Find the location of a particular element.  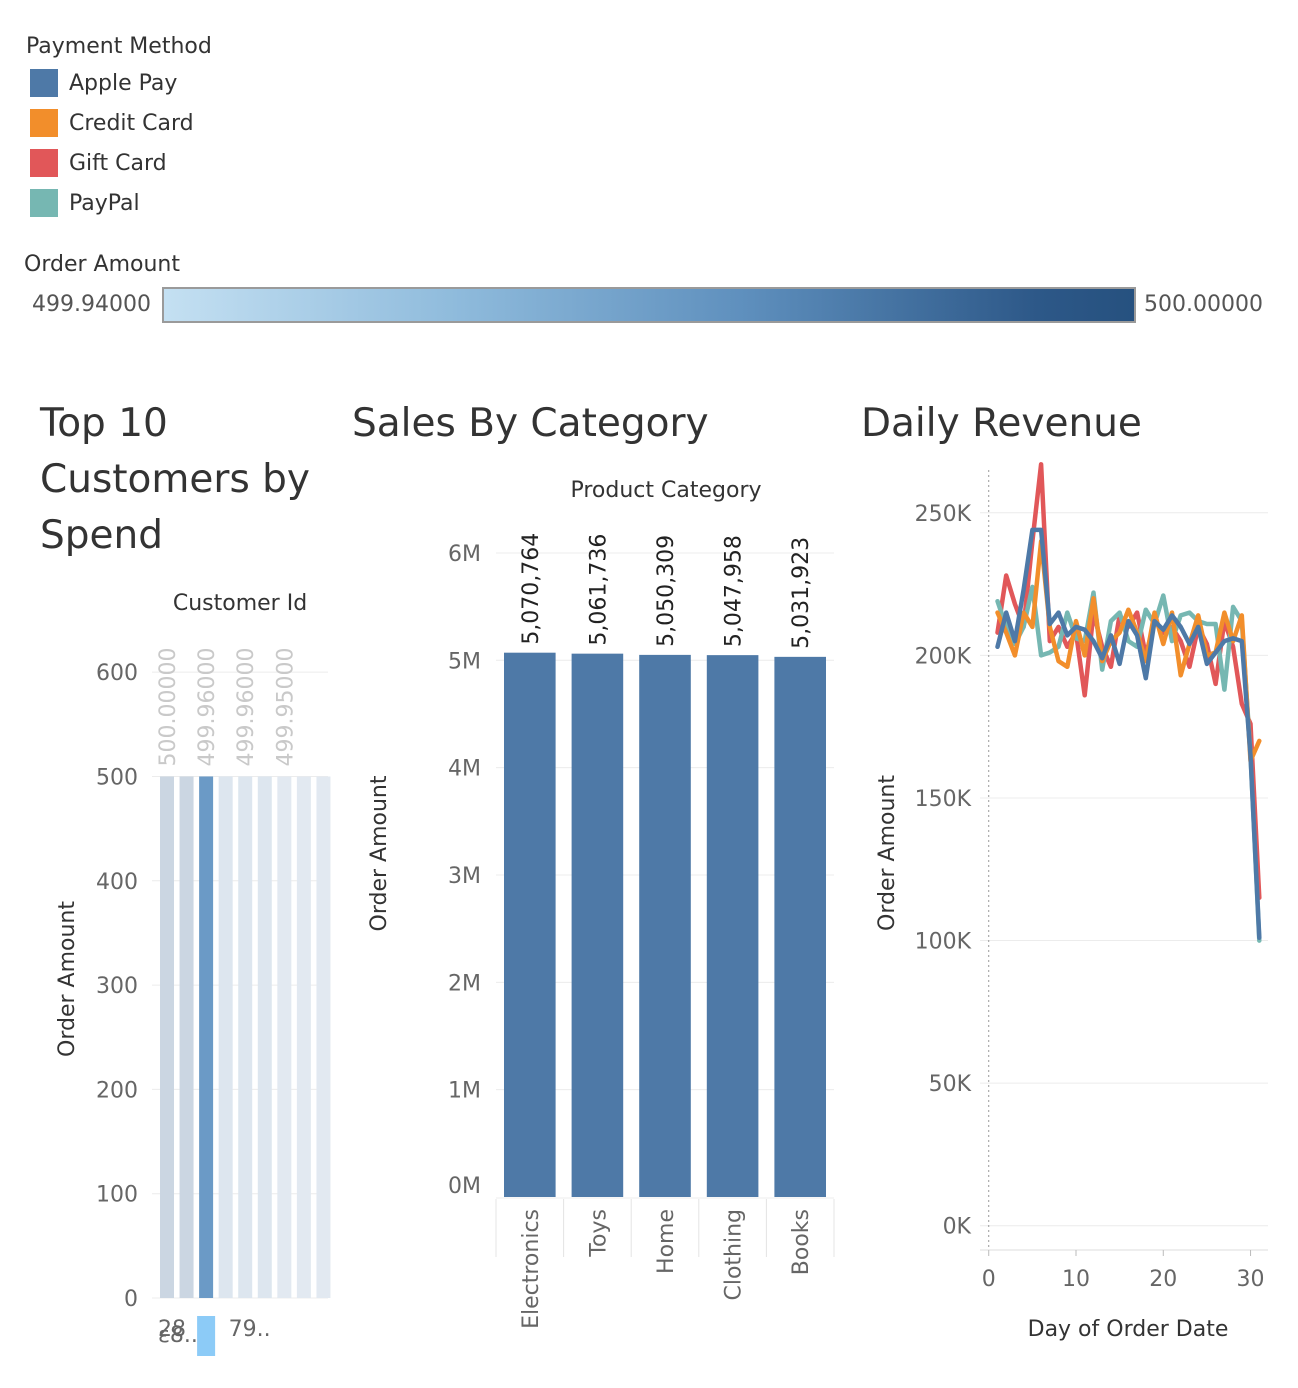

daily-y-axis-title: Order Amount is located at coordinates (887, 853).